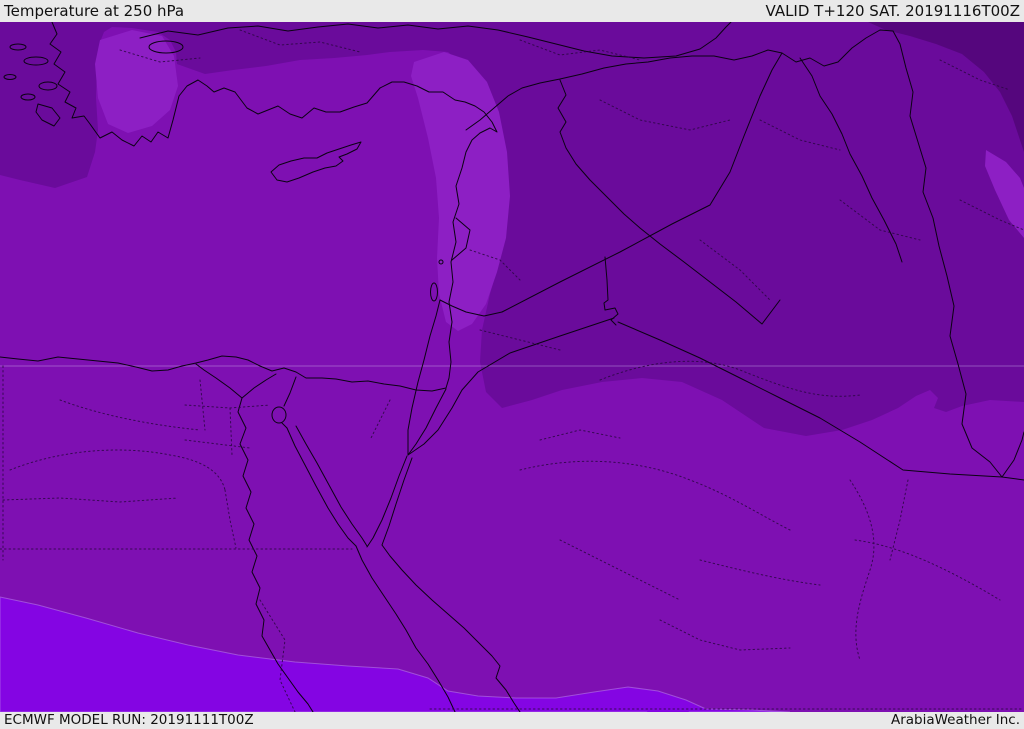 This screenshot has height=729, width=1024. What do you see at coordinates (94, 10) in the screenshot?
I see `page-title: Temperature at 250 hPa` at bounding box center [94, 10].